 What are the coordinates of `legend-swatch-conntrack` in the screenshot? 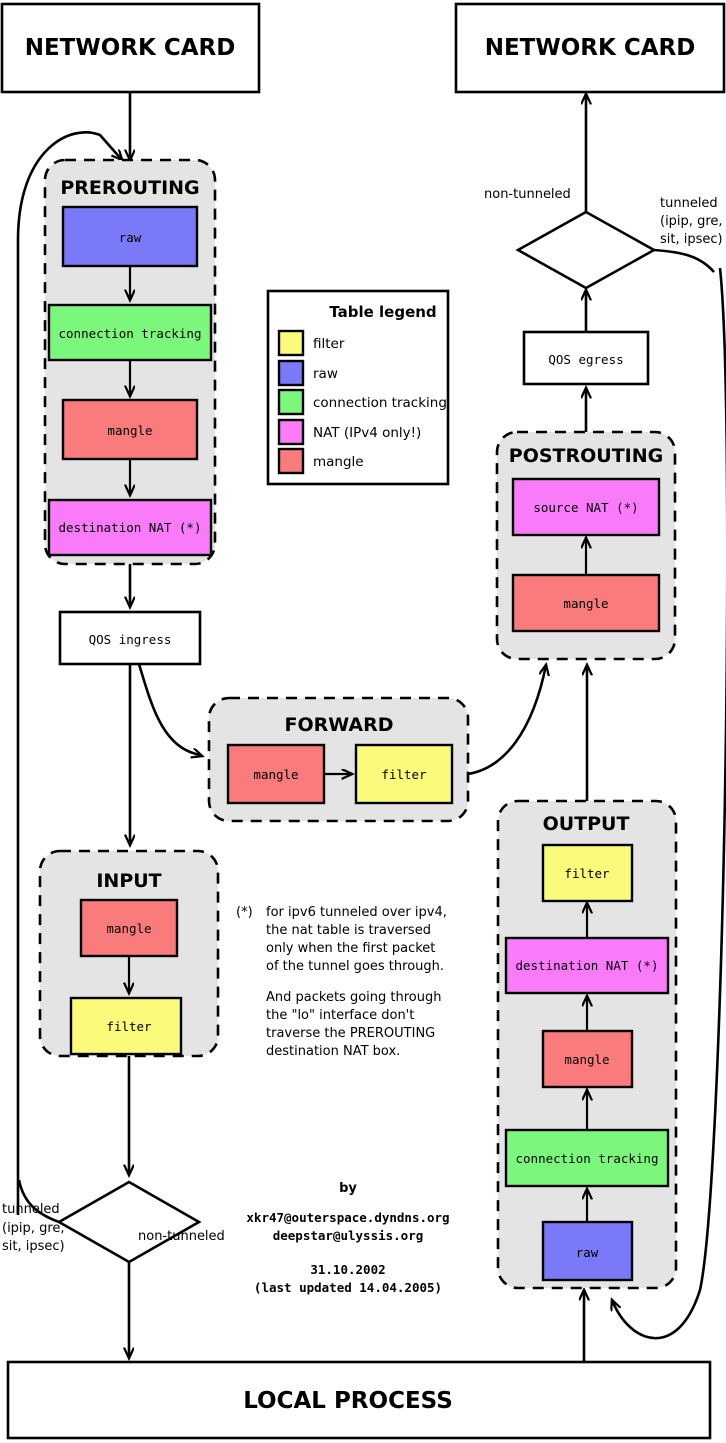 It's located at (291, 402).